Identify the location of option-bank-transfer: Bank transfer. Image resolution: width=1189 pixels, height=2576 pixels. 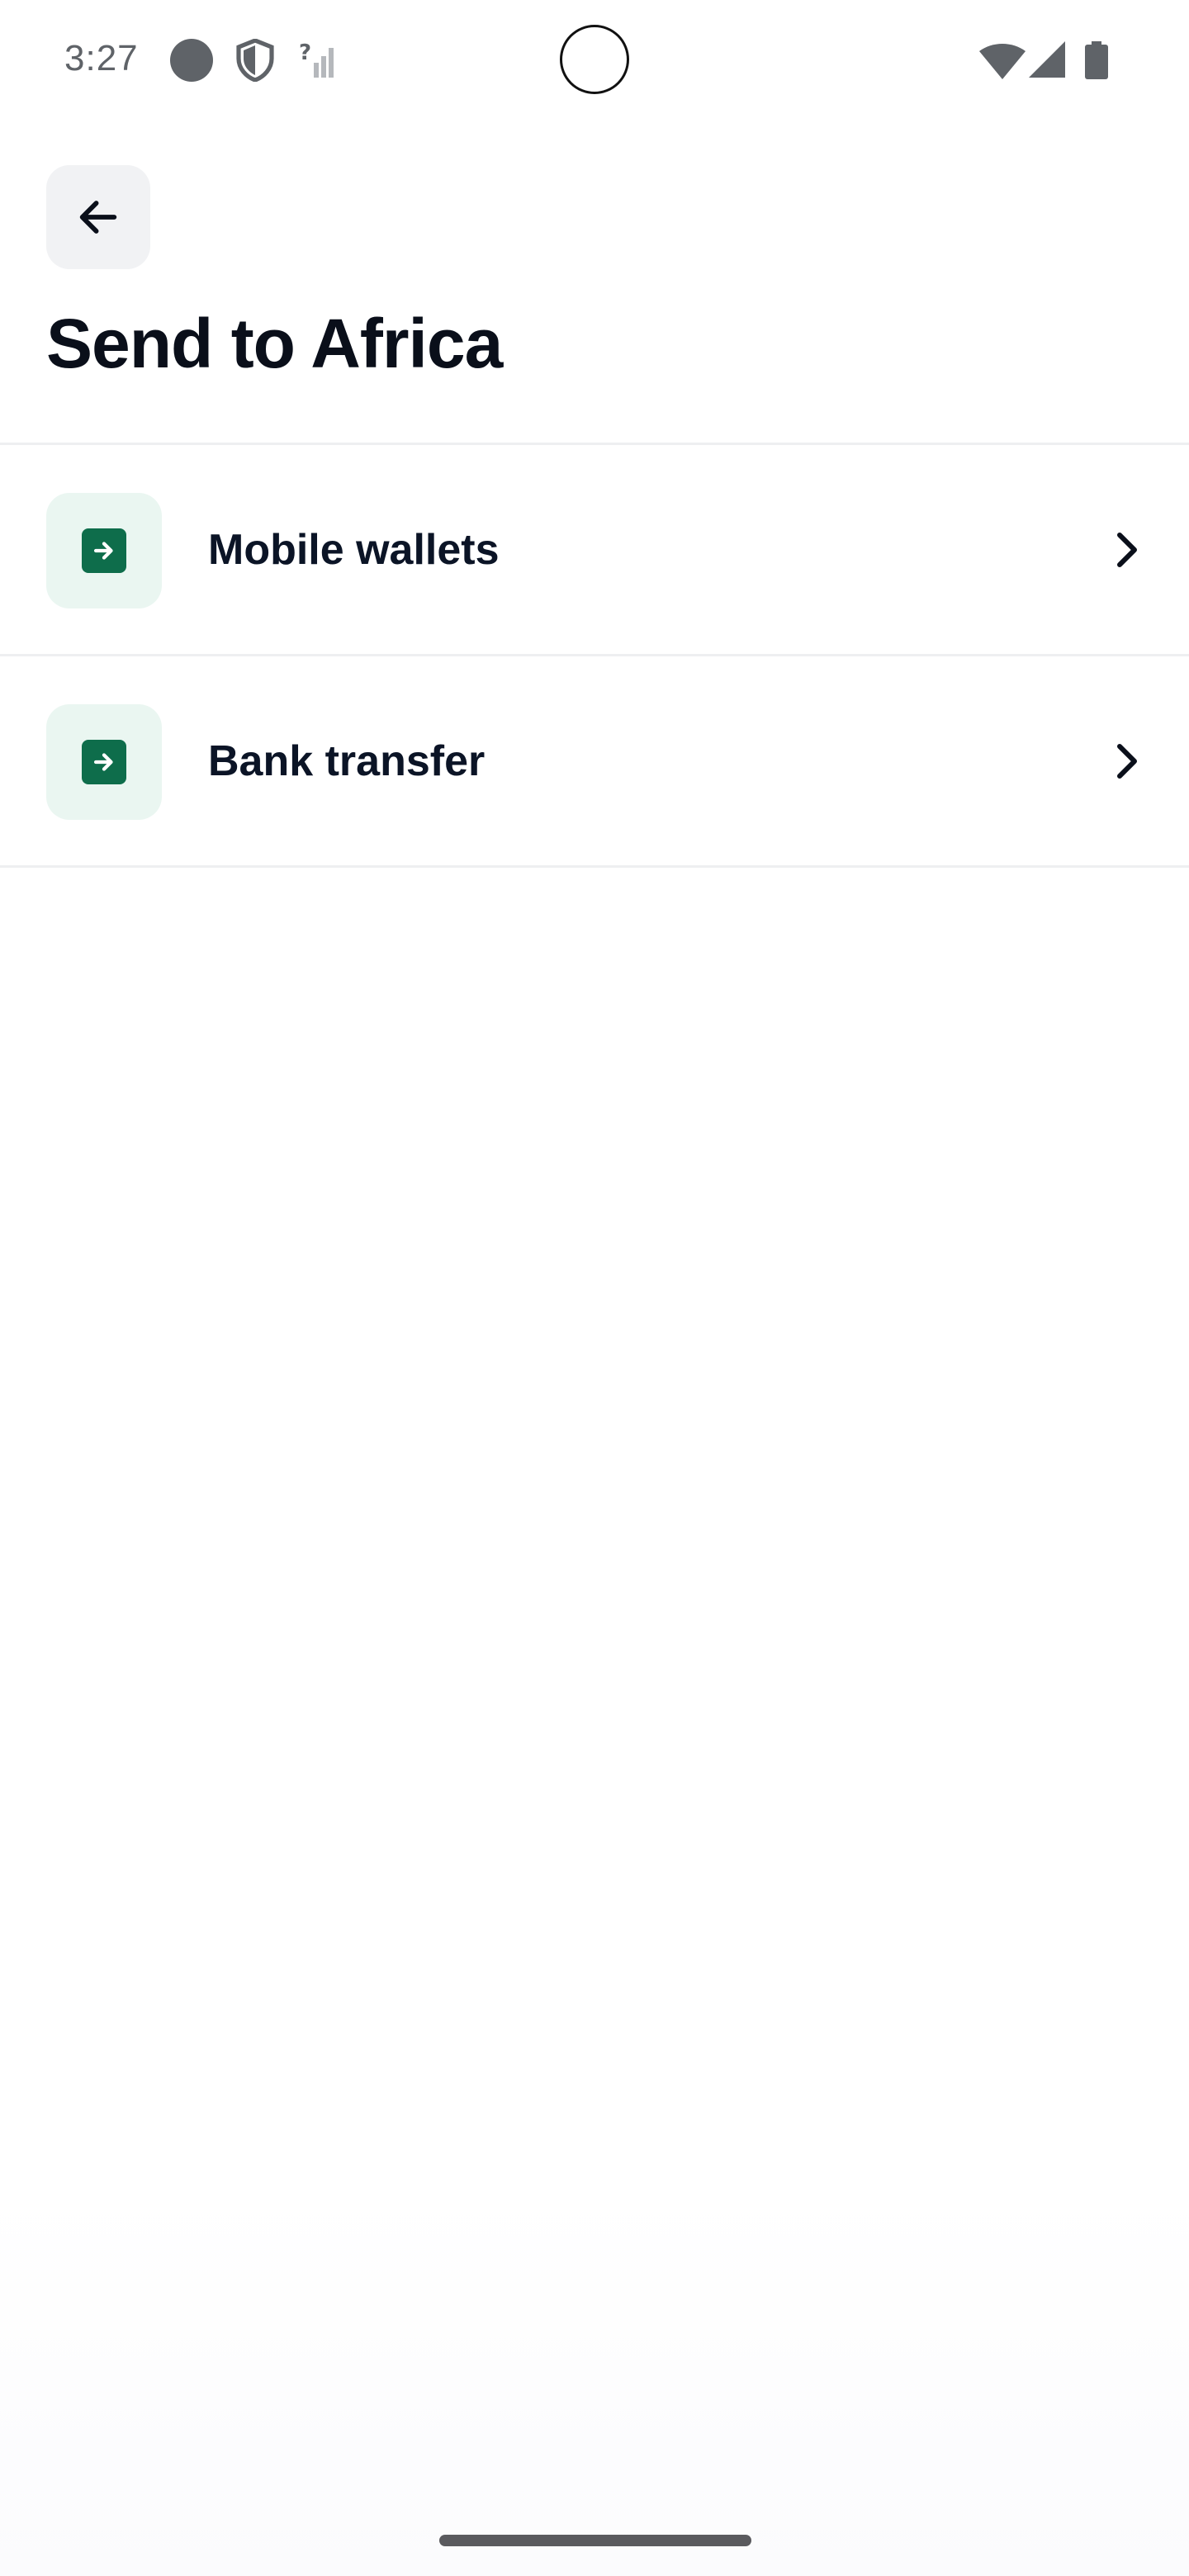
(594, 761).